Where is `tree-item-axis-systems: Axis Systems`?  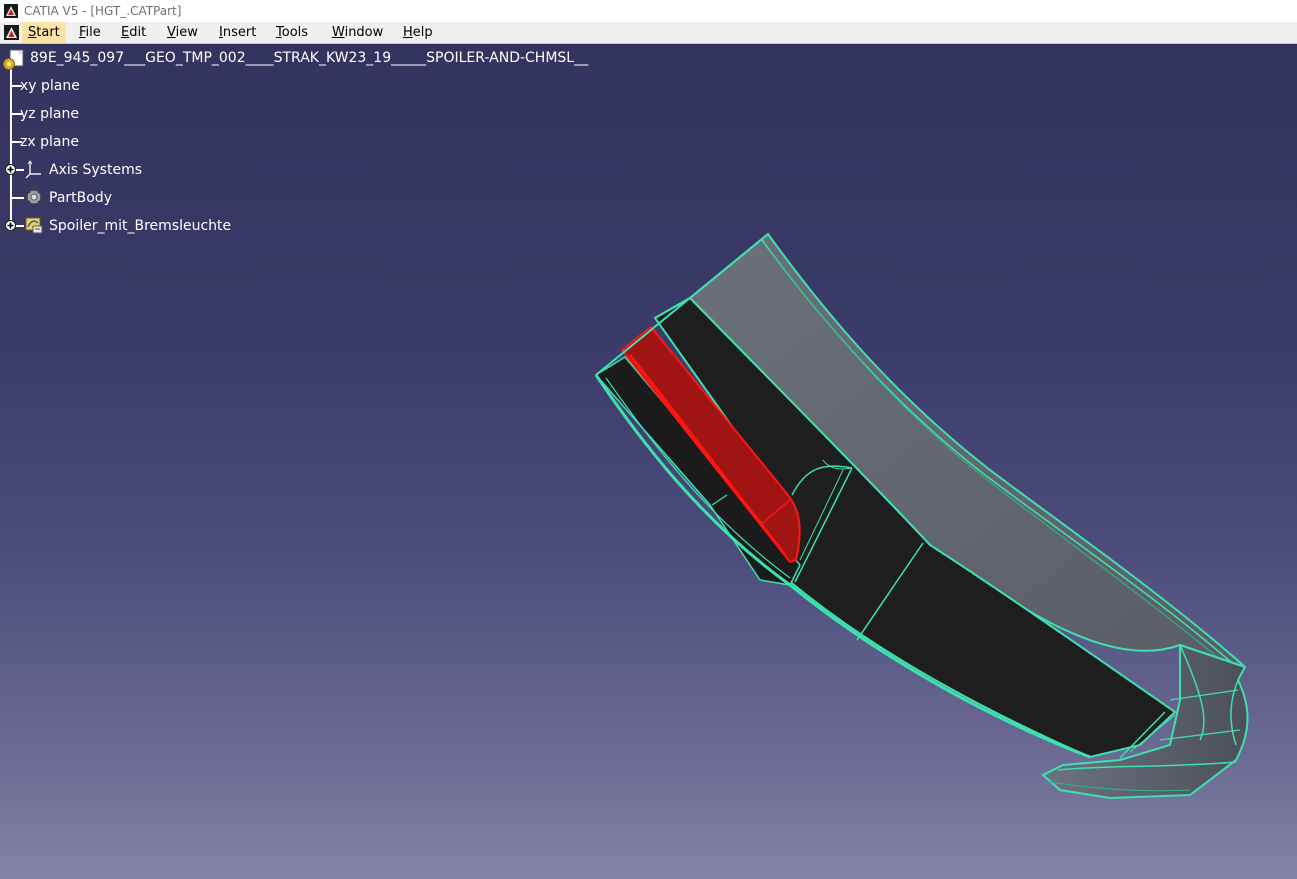 tree-item-axis-systems: Axis Systems is located at coordinates (95, 170).